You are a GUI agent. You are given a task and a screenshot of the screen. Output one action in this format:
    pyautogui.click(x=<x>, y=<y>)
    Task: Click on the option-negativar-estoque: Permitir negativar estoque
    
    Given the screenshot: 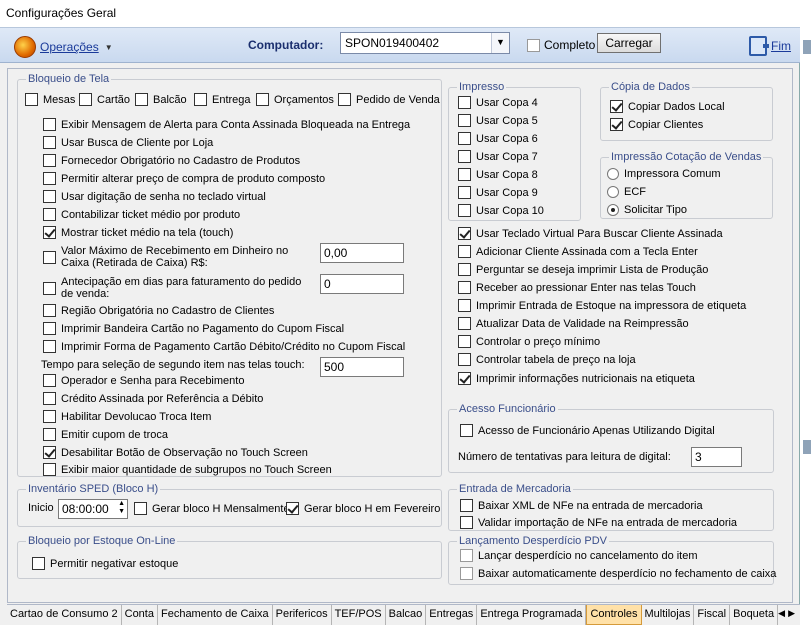 What is the action you would take?
    pyautogui.click(x=105, y=563)
    